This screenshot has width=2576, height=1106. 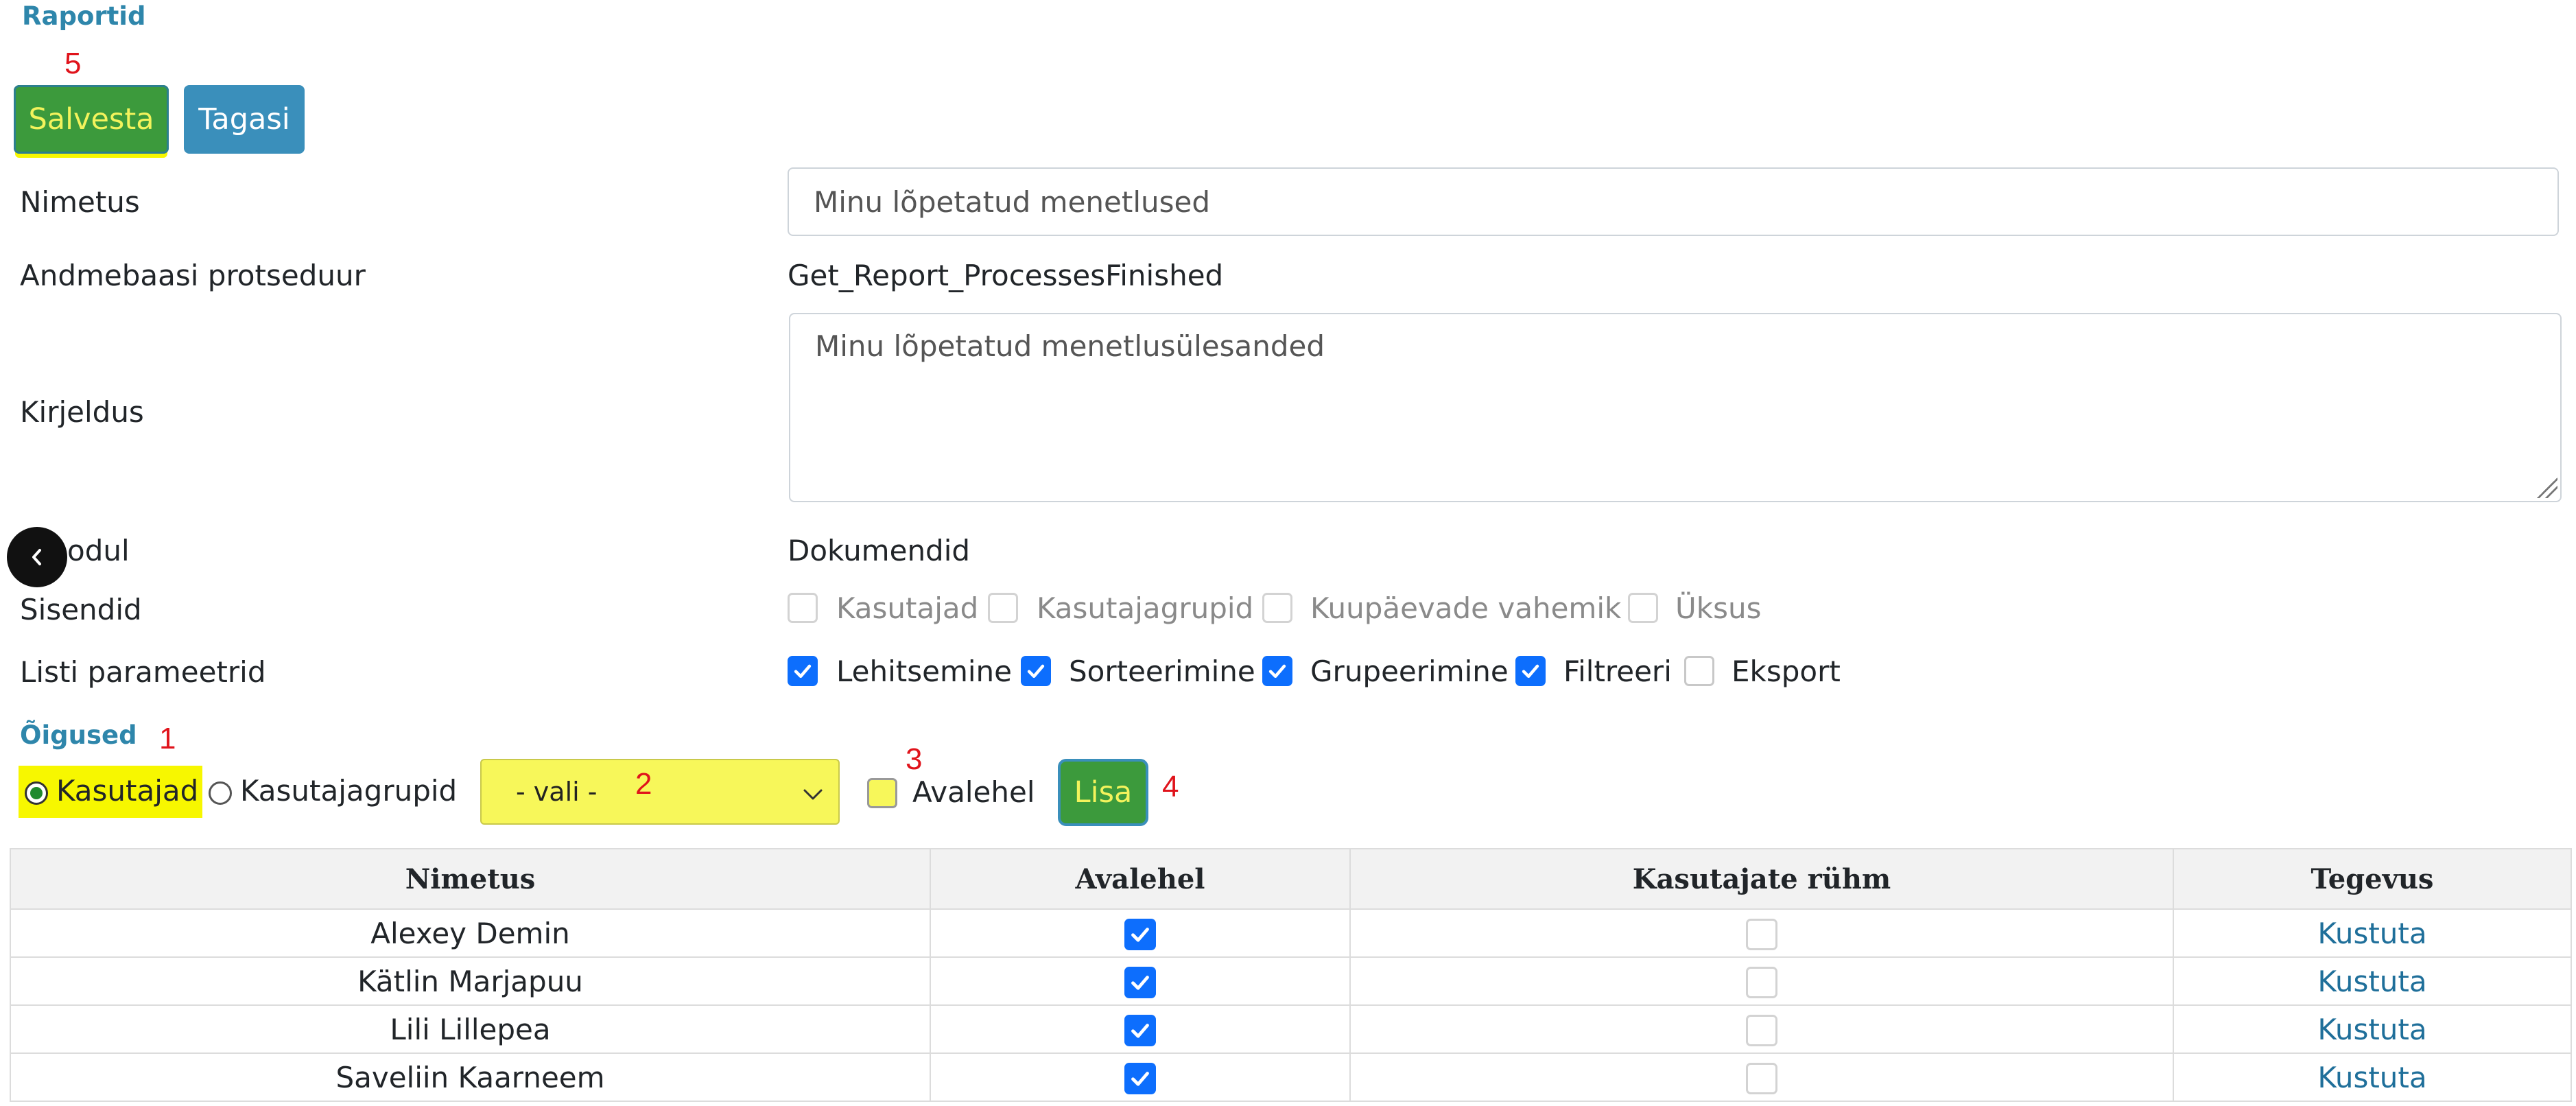 What do you see at coordinates (1277, 608) in the screenshot?
I see `inputs-daterange-checkbox` at bounding box center [1277, 608].